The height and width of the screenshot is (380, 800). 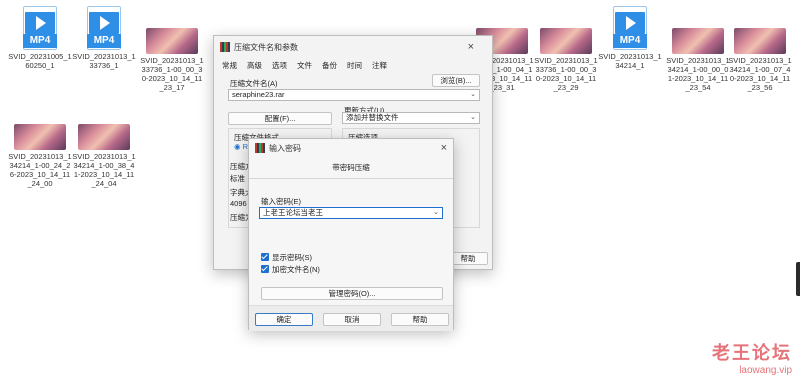 I want to click on dict-value: 4096, so click(x=238, y=203).